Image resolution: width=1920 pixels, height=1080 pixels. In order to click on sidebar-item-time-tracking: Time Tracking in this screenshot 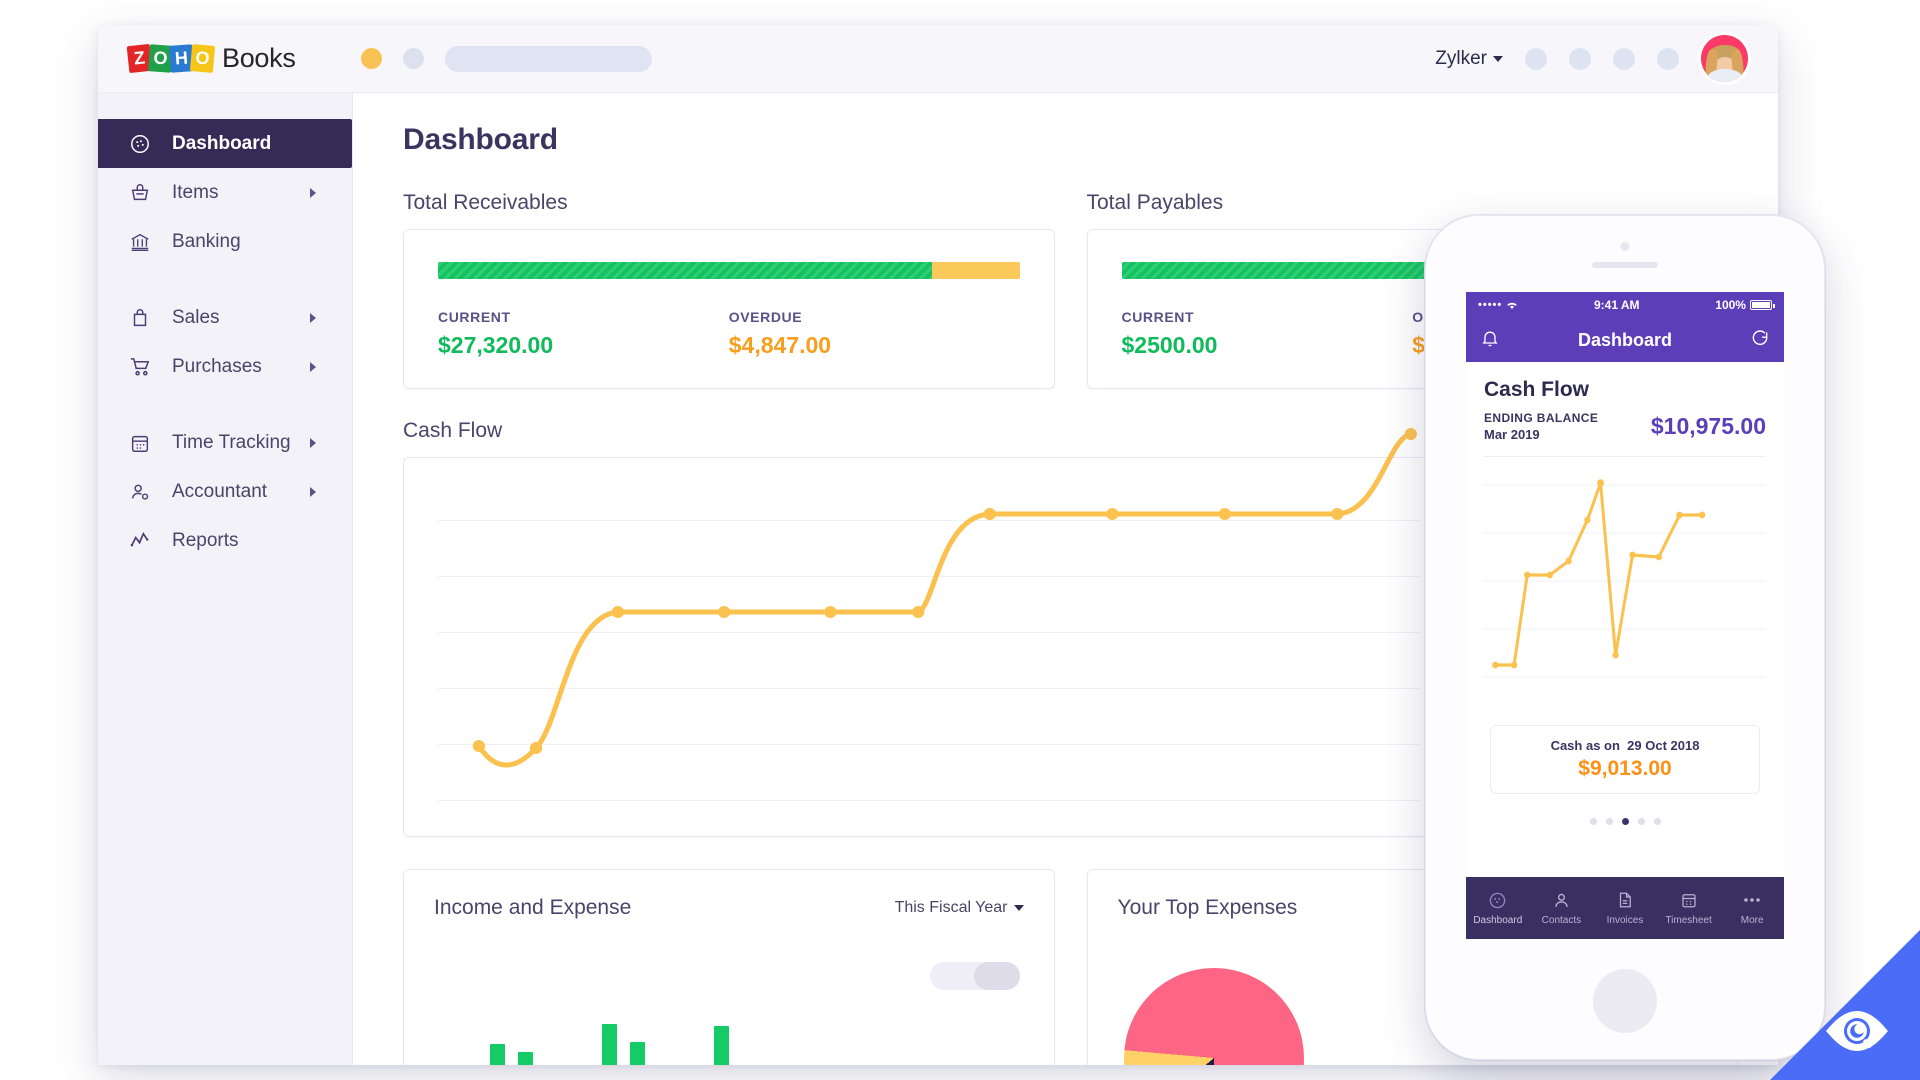, I will do `click(225, 442)`.